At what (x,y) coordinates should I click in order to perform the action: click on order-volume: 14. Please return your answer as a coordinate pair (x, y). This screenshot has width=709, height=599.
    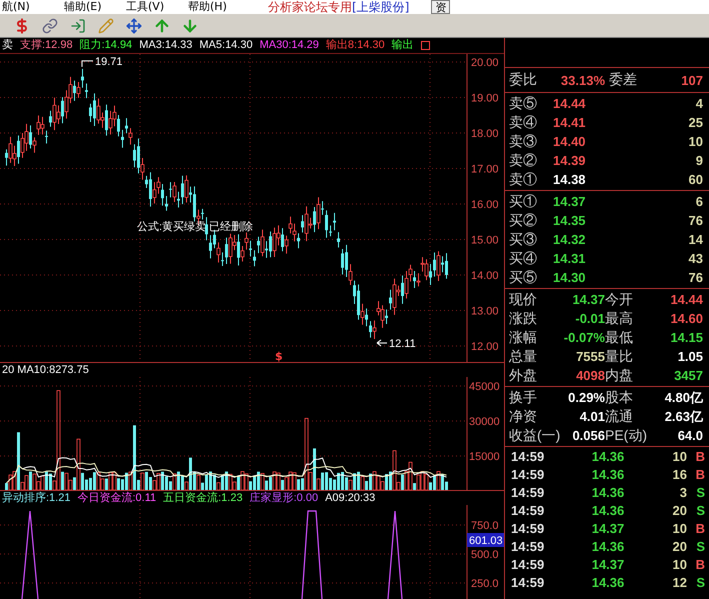
    Looking at the image, I should click on (695, 239).